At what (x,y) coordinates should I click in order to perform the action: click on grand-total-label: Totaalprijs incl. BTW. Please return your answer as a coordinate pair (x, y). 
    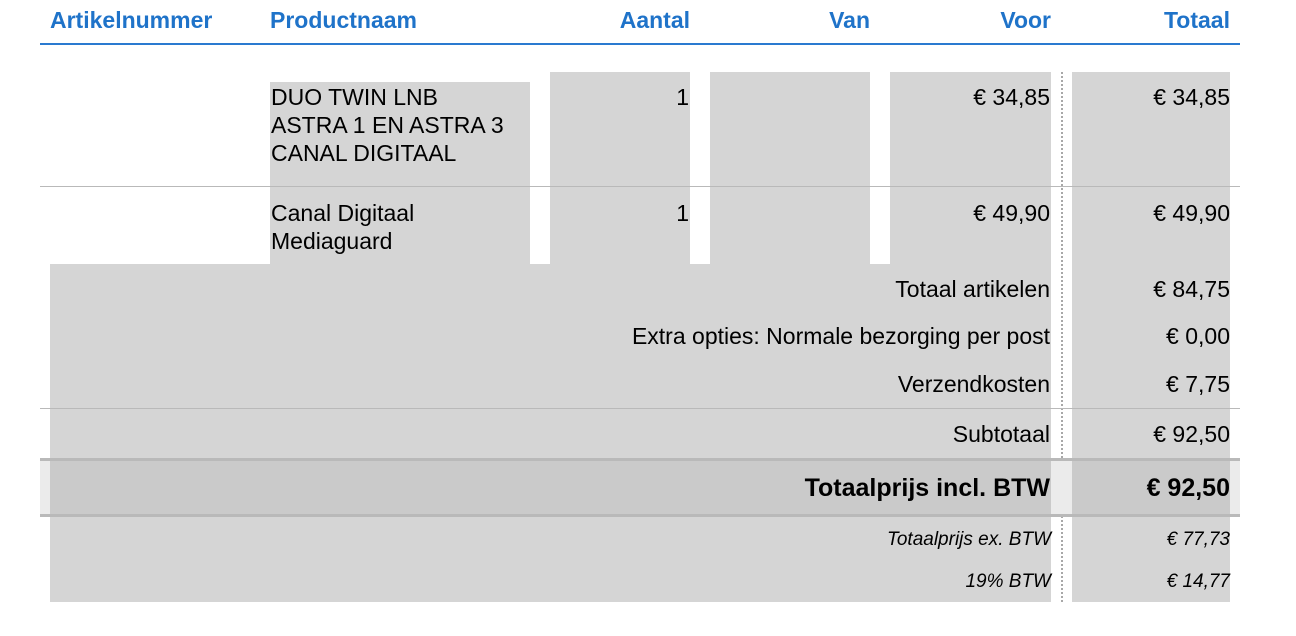
    Looking at the image, I should click on (927, 488).